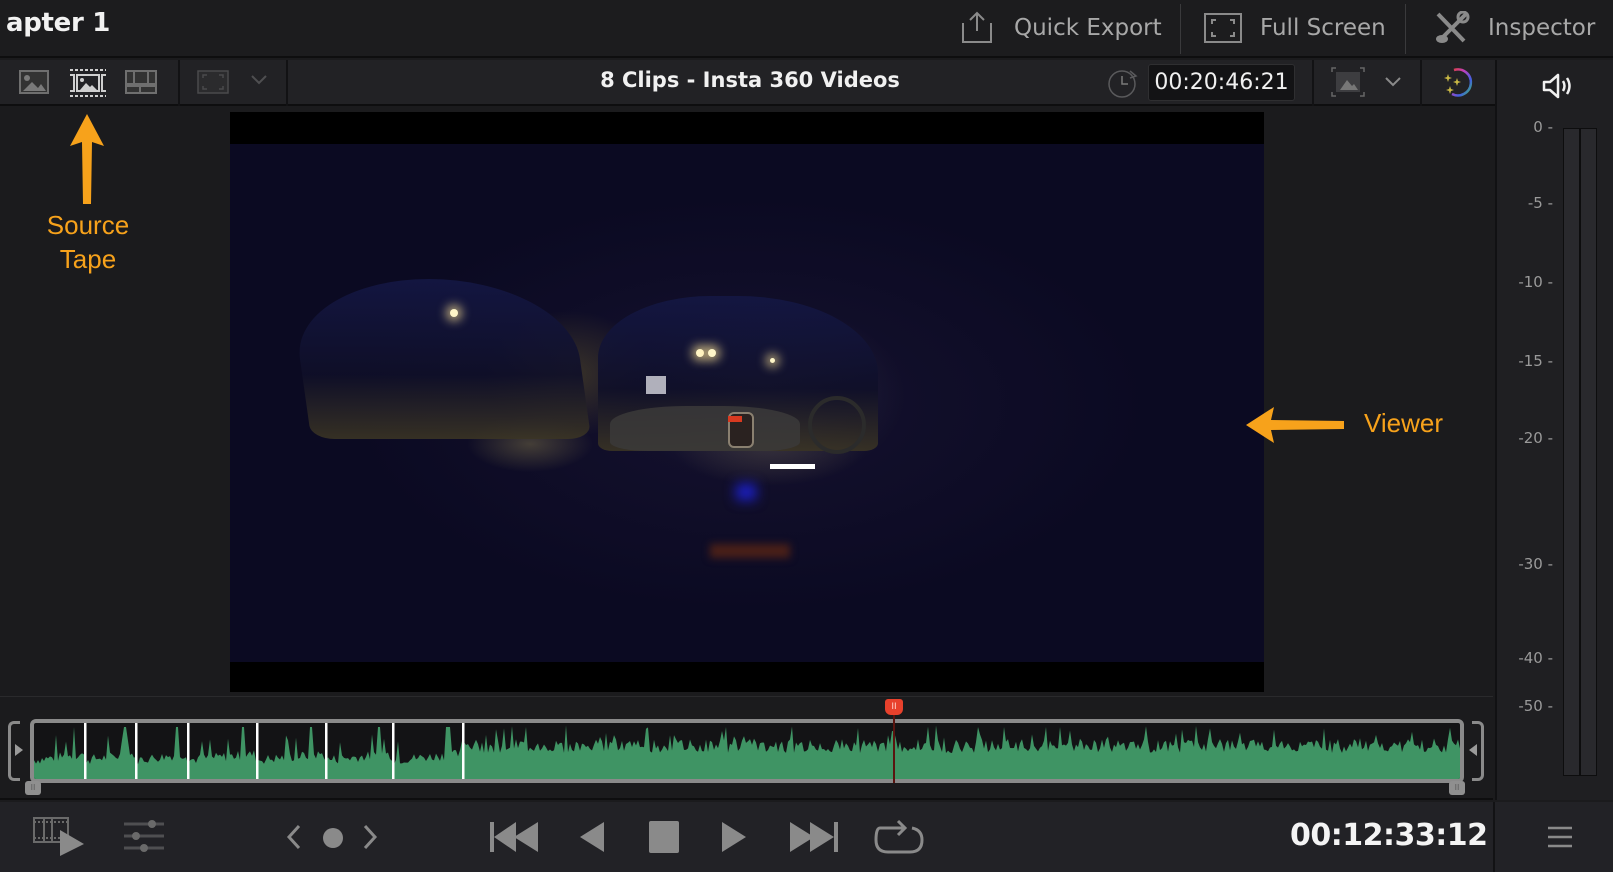  Describe the element at coordinates (894, 707) in the screenshot. I see `playhead-handle: II` at that location.